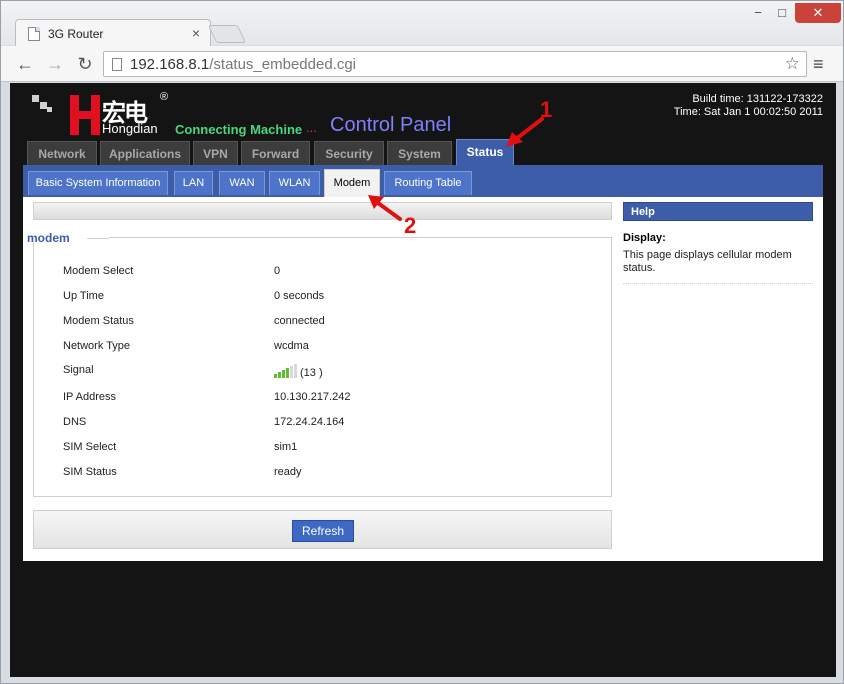 The image size is (844, 684). I want to click on logo-squares-icon, so click(42, 104).